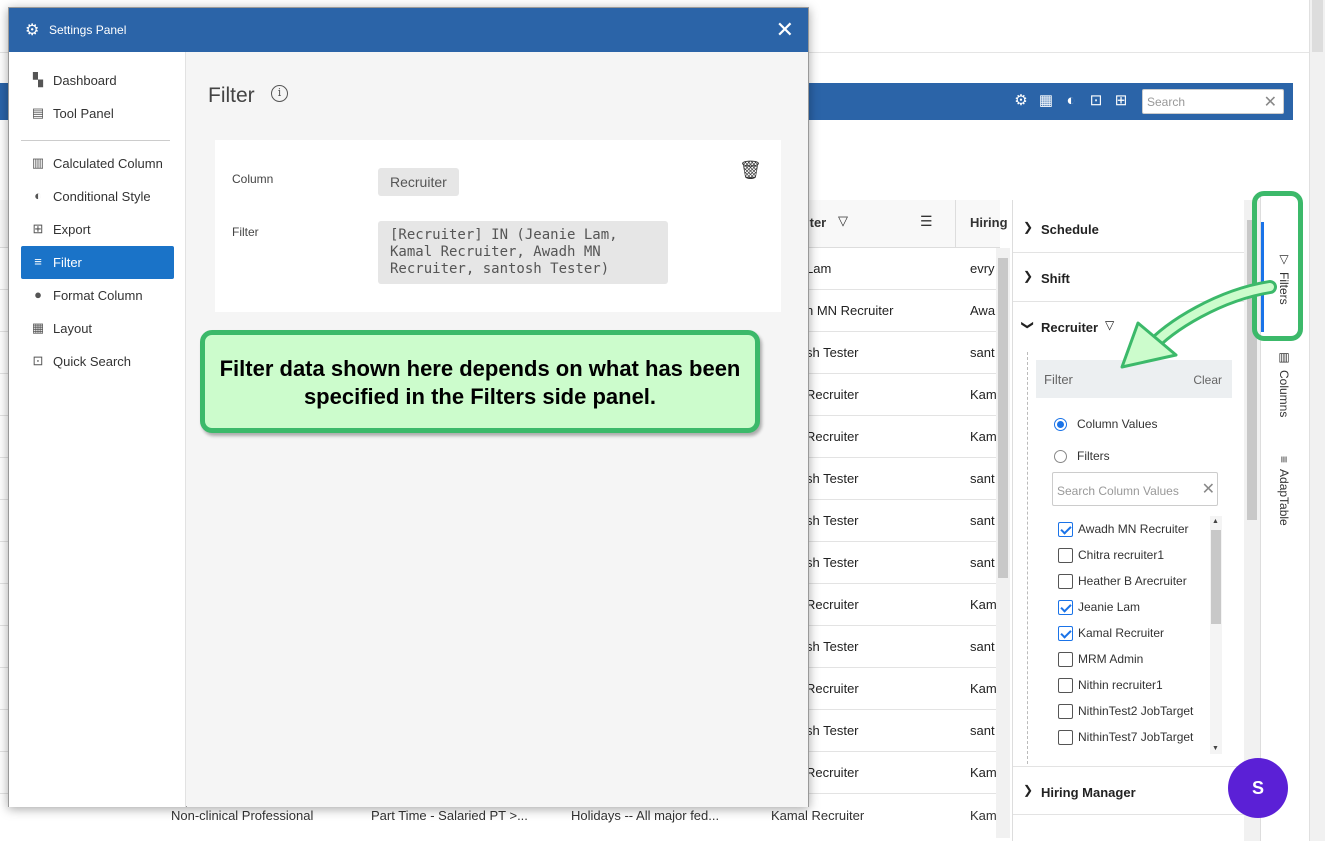  I want to click on filter-label: Filter, so click(245, 232).